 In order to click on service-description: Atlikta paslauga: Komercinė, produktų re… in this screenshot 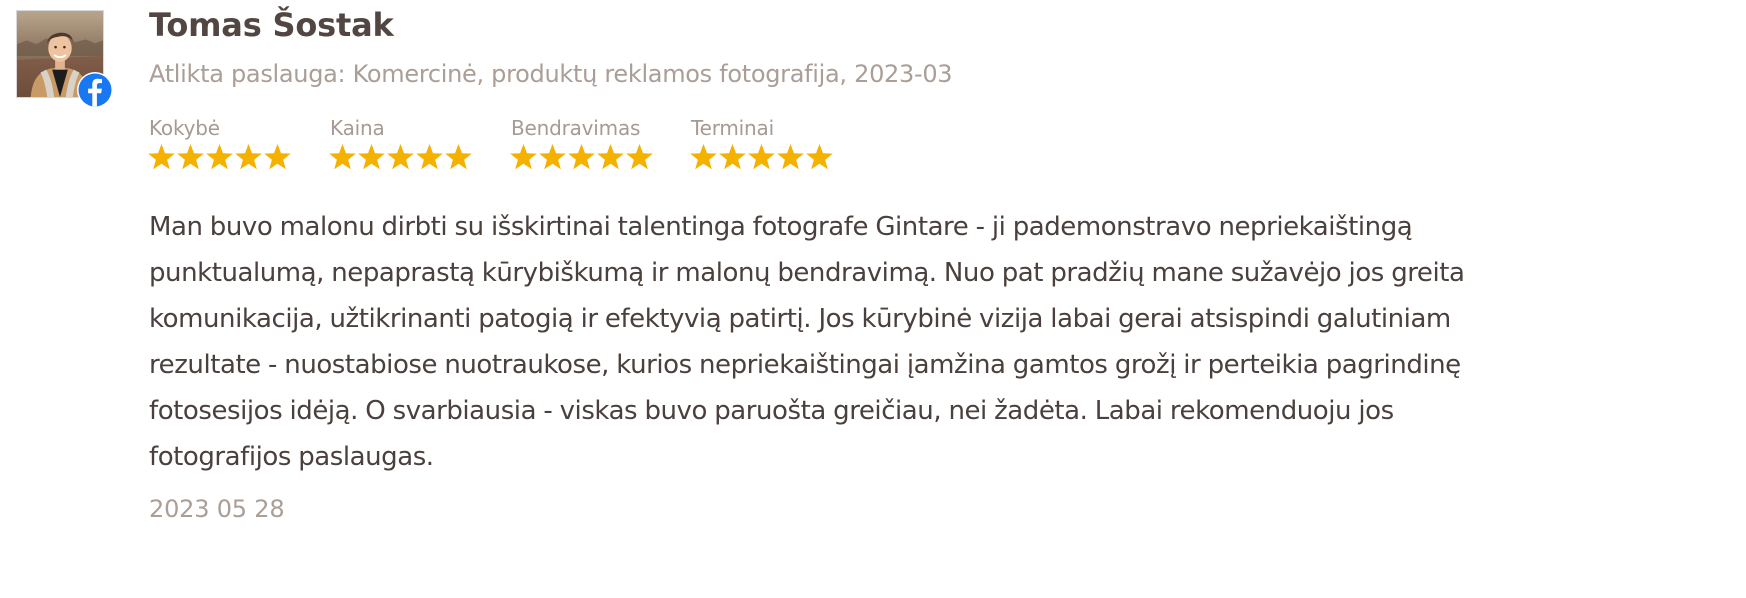, I will do `click(551, 74)`.